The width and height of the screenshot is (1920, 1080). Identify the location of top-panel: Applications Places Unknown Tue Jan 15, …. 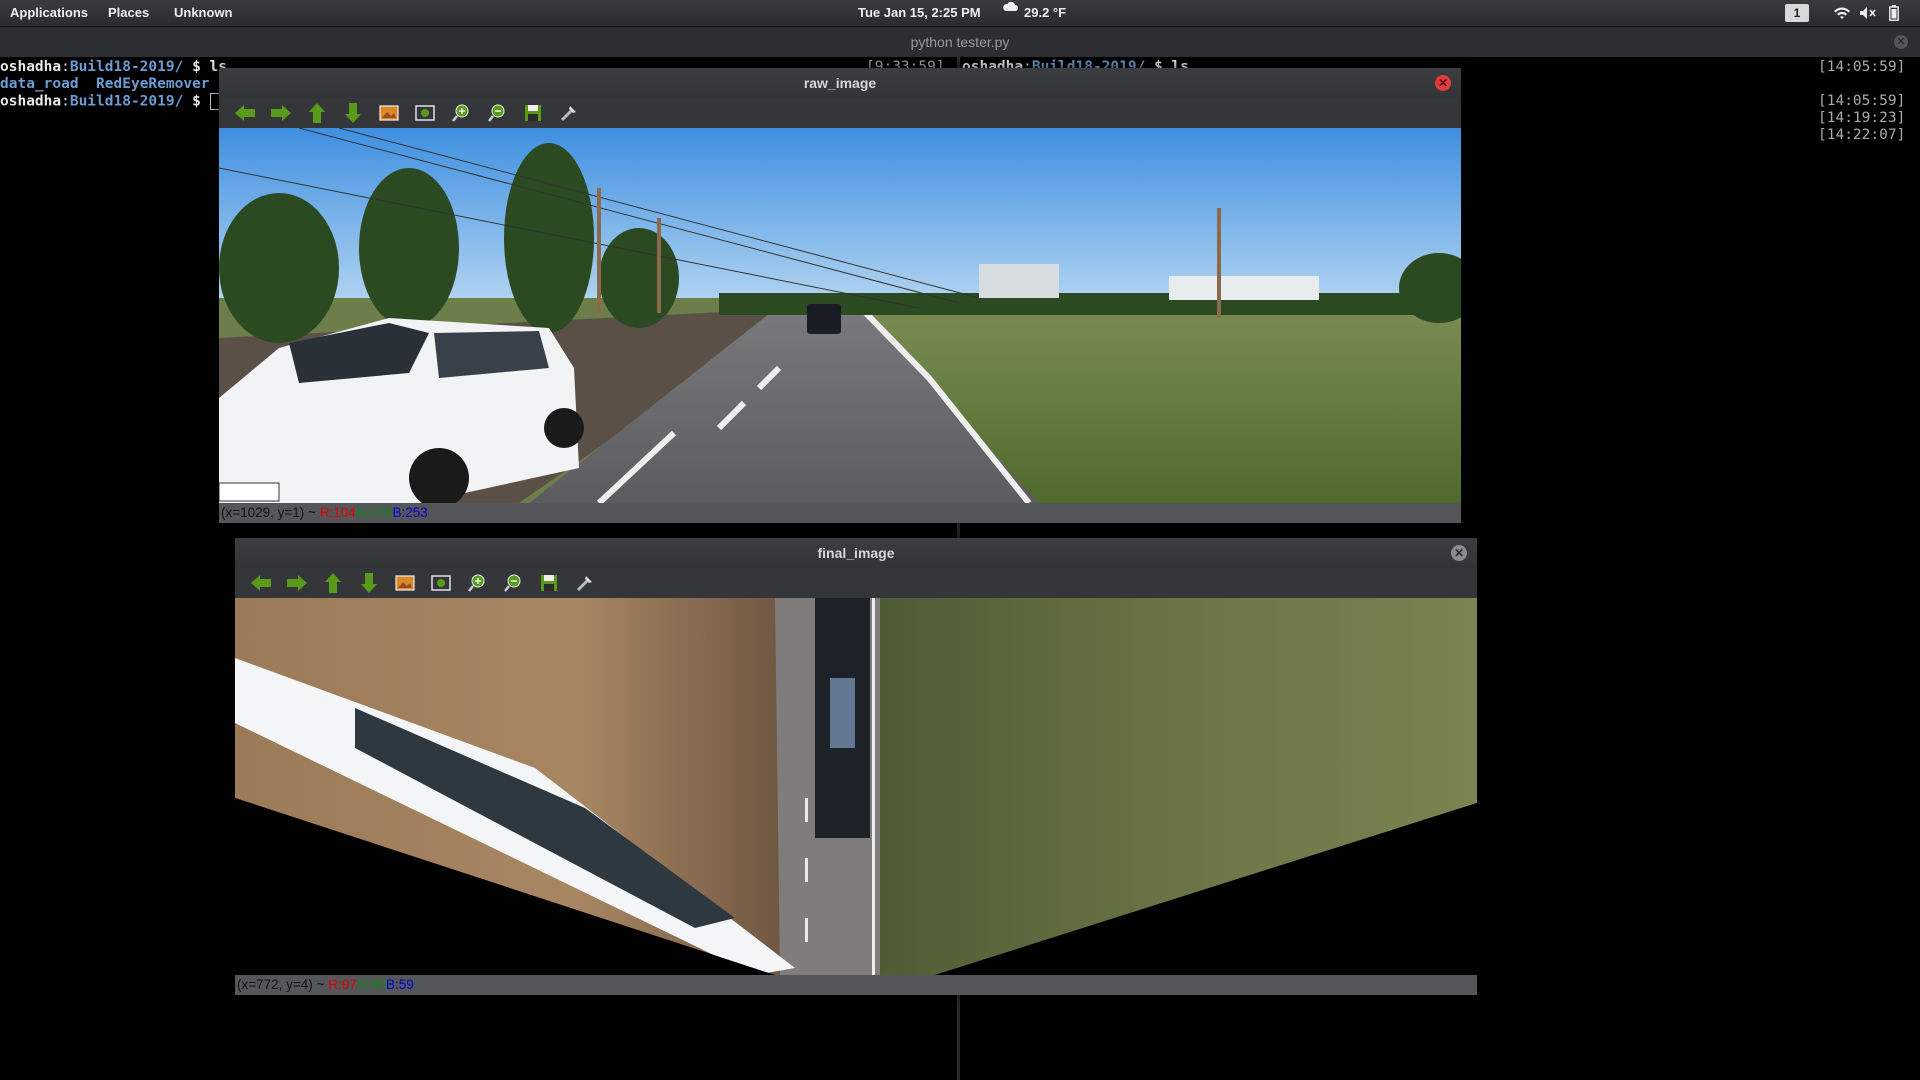
(960, 13).